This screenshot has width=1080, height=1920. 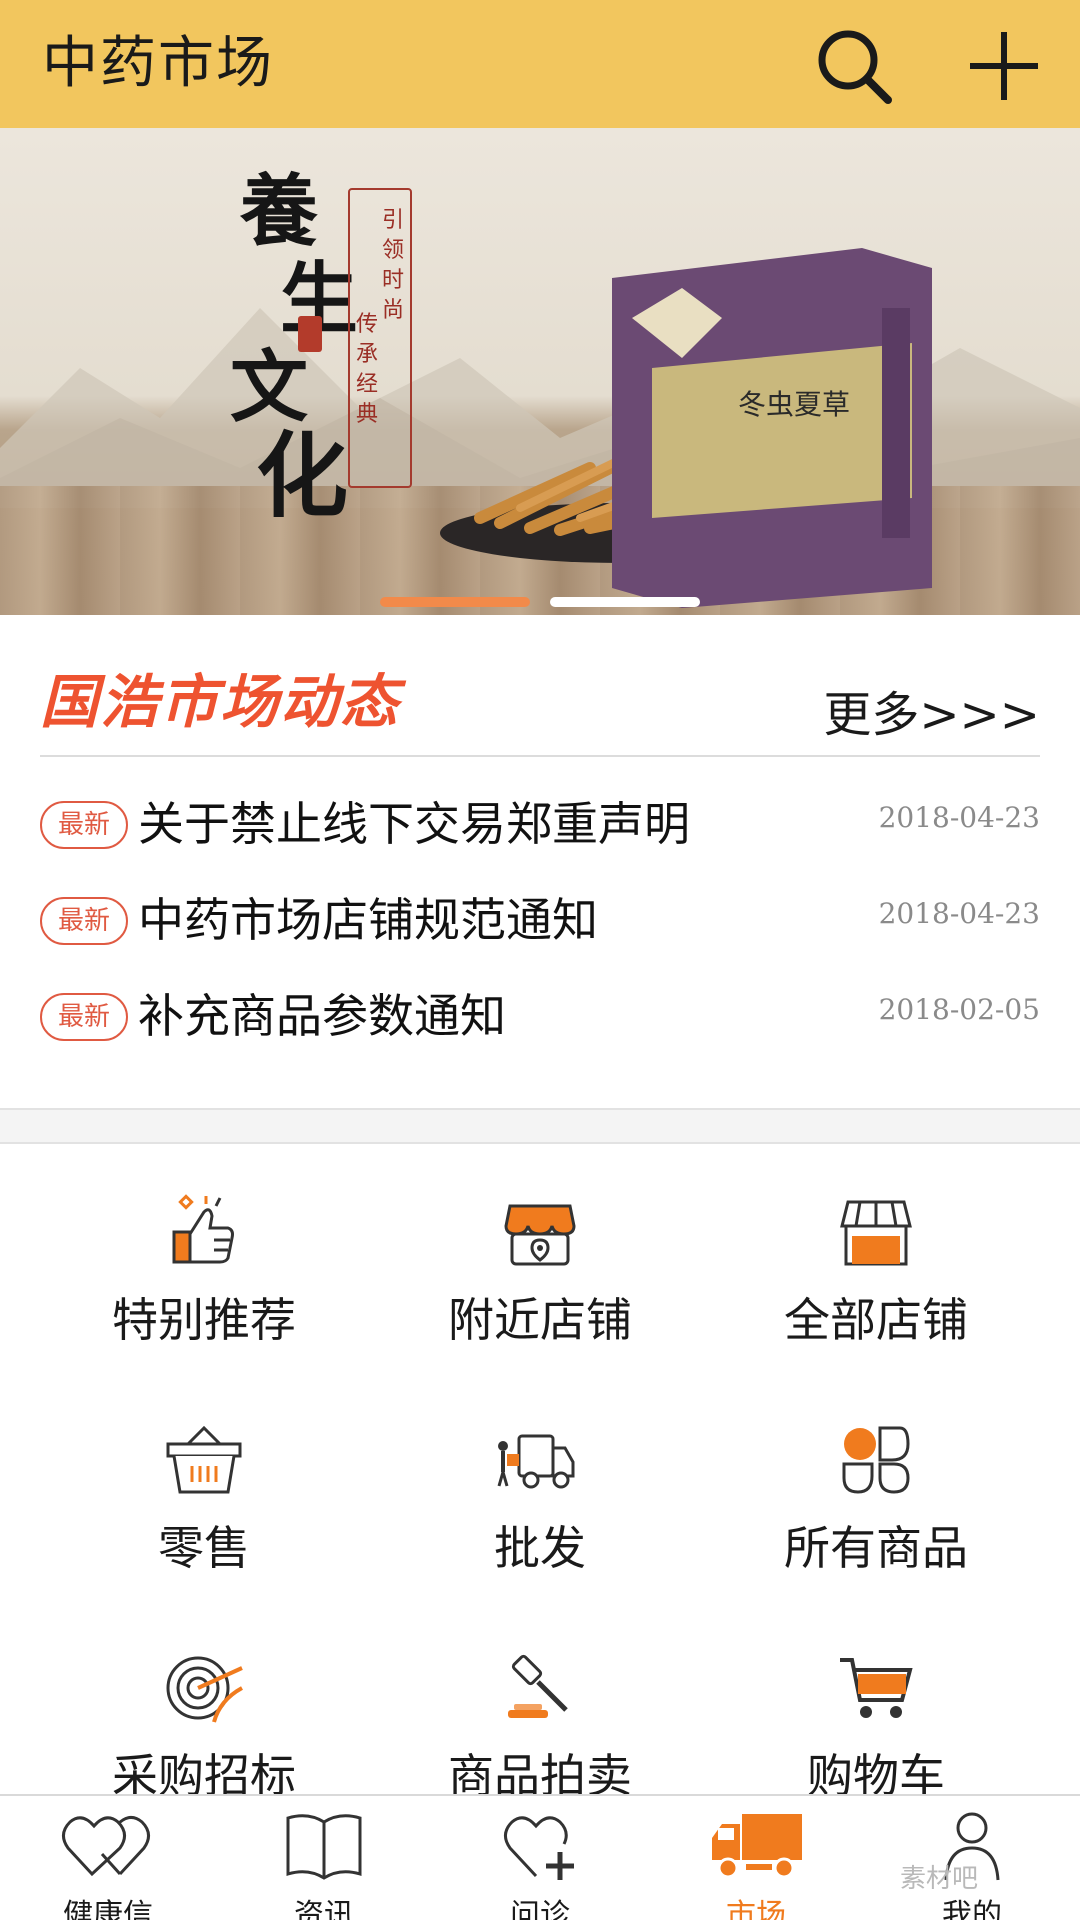 I want to click on news-headline: 中药市场店铺规范通知, so click(x=368, y=920).